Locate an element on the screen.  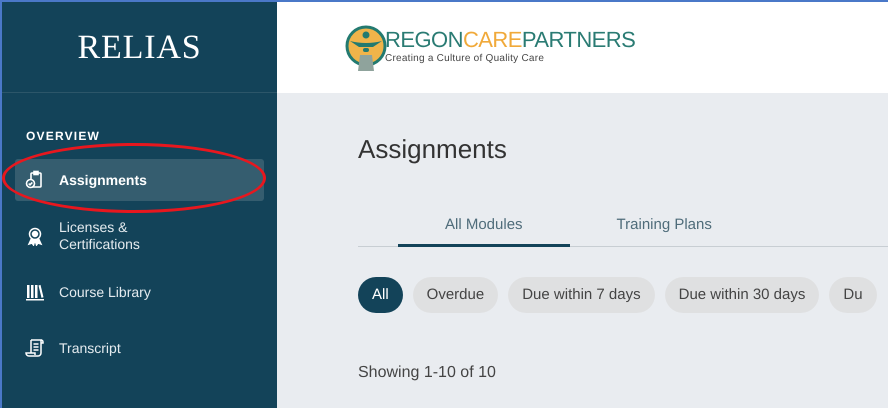
logo-tagline: Creating a Culture of Quality Care is located at coordinates (465, 59).